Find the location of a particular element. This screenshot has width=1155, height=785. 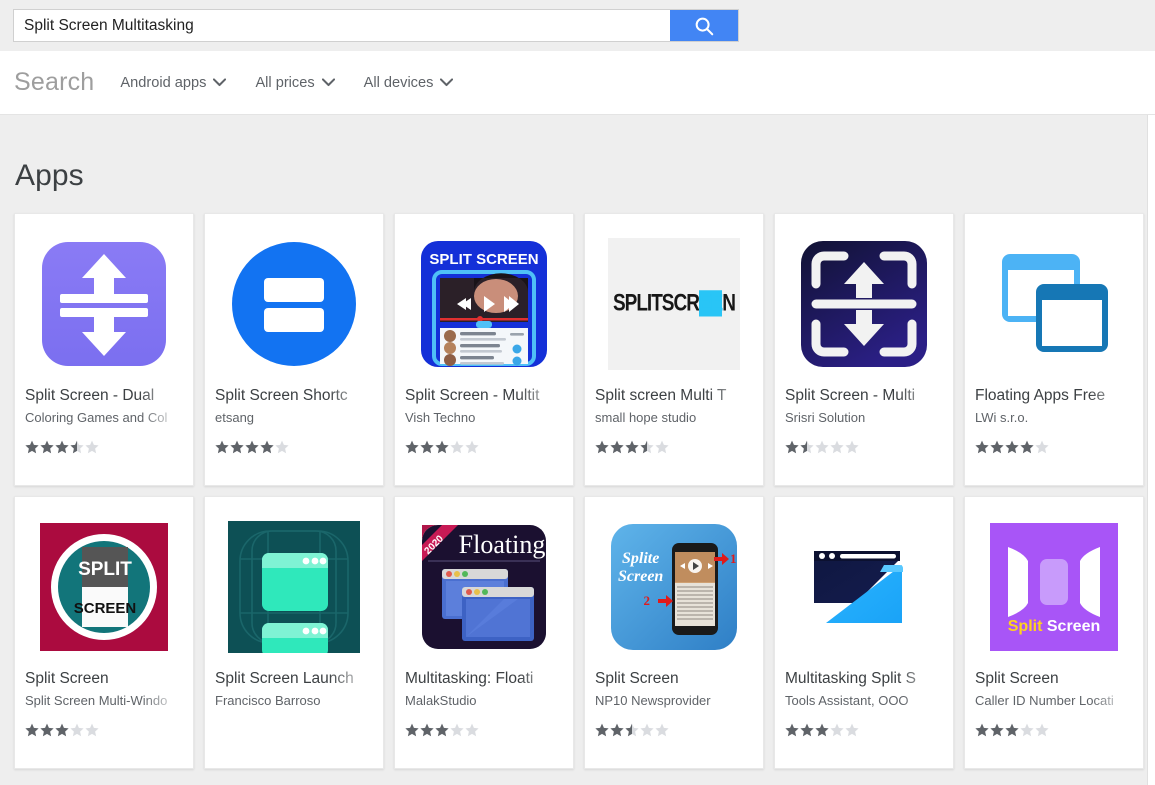

app-developer: etsang is located at coordinates (235, 417).